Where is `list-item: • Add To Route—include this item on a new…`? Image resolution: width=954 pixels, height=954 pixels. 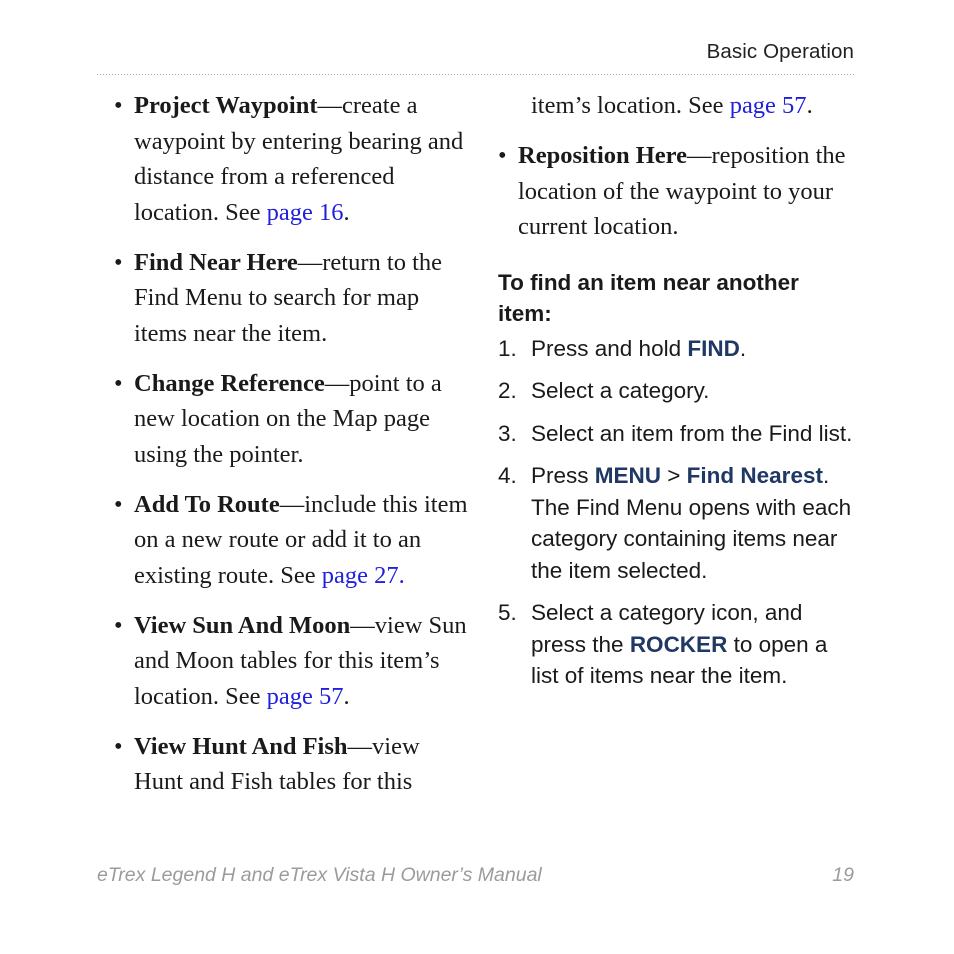
list-item: • Add To Route—include this item on a new… is located at coordinates (293, 540).